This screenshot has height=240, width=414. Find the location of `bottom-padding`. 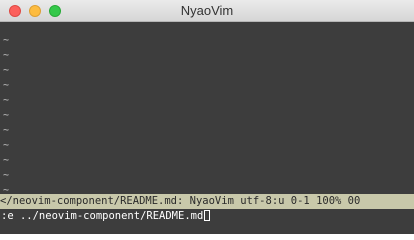

bottom-padding is located at coordinates (207, 229).